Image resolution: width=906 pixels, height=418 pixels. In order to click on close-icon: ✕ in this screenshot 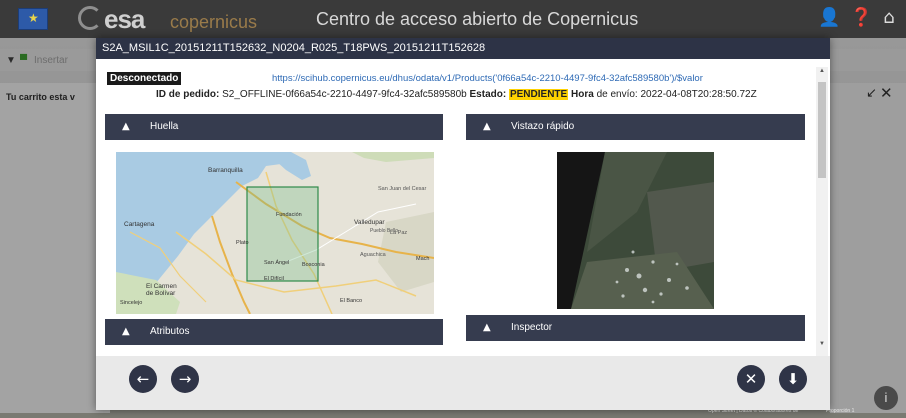, I will do `click(751, 379)`.